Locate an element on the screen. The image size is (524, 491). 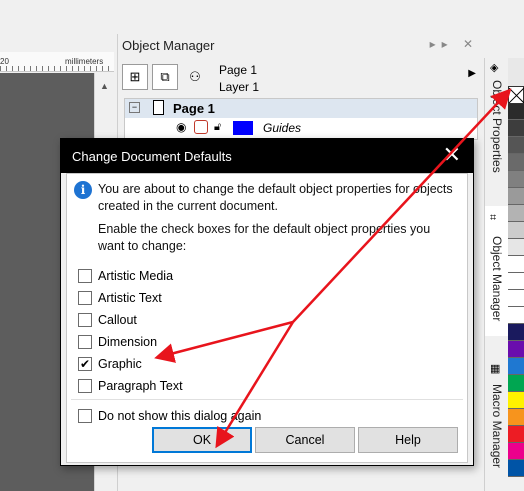
tree-page-label: Page 1 is located at coordinates (194, 108).